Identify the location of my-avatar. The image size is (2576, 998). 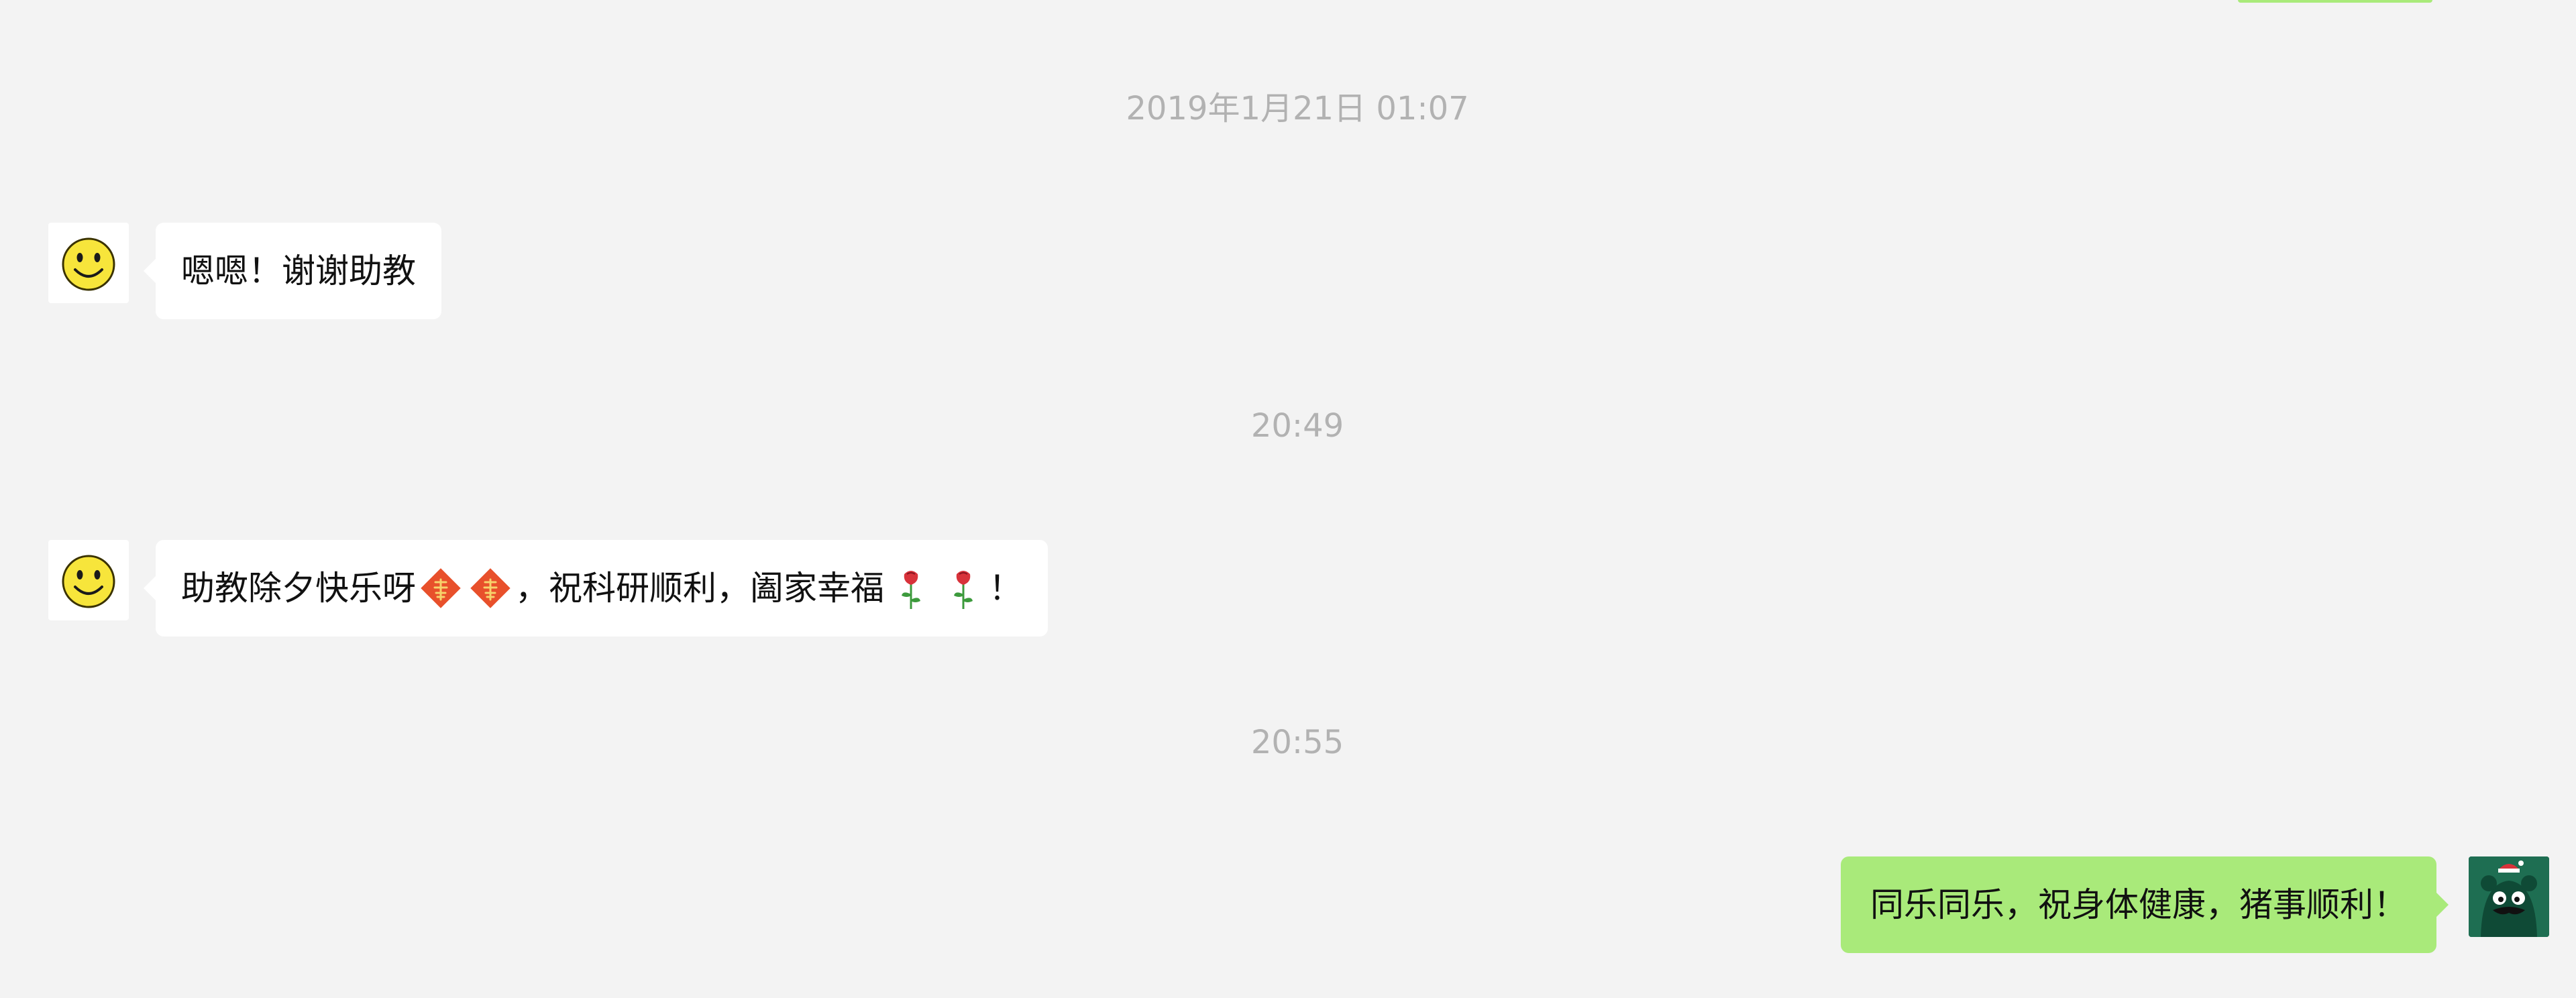
(2509, 896).